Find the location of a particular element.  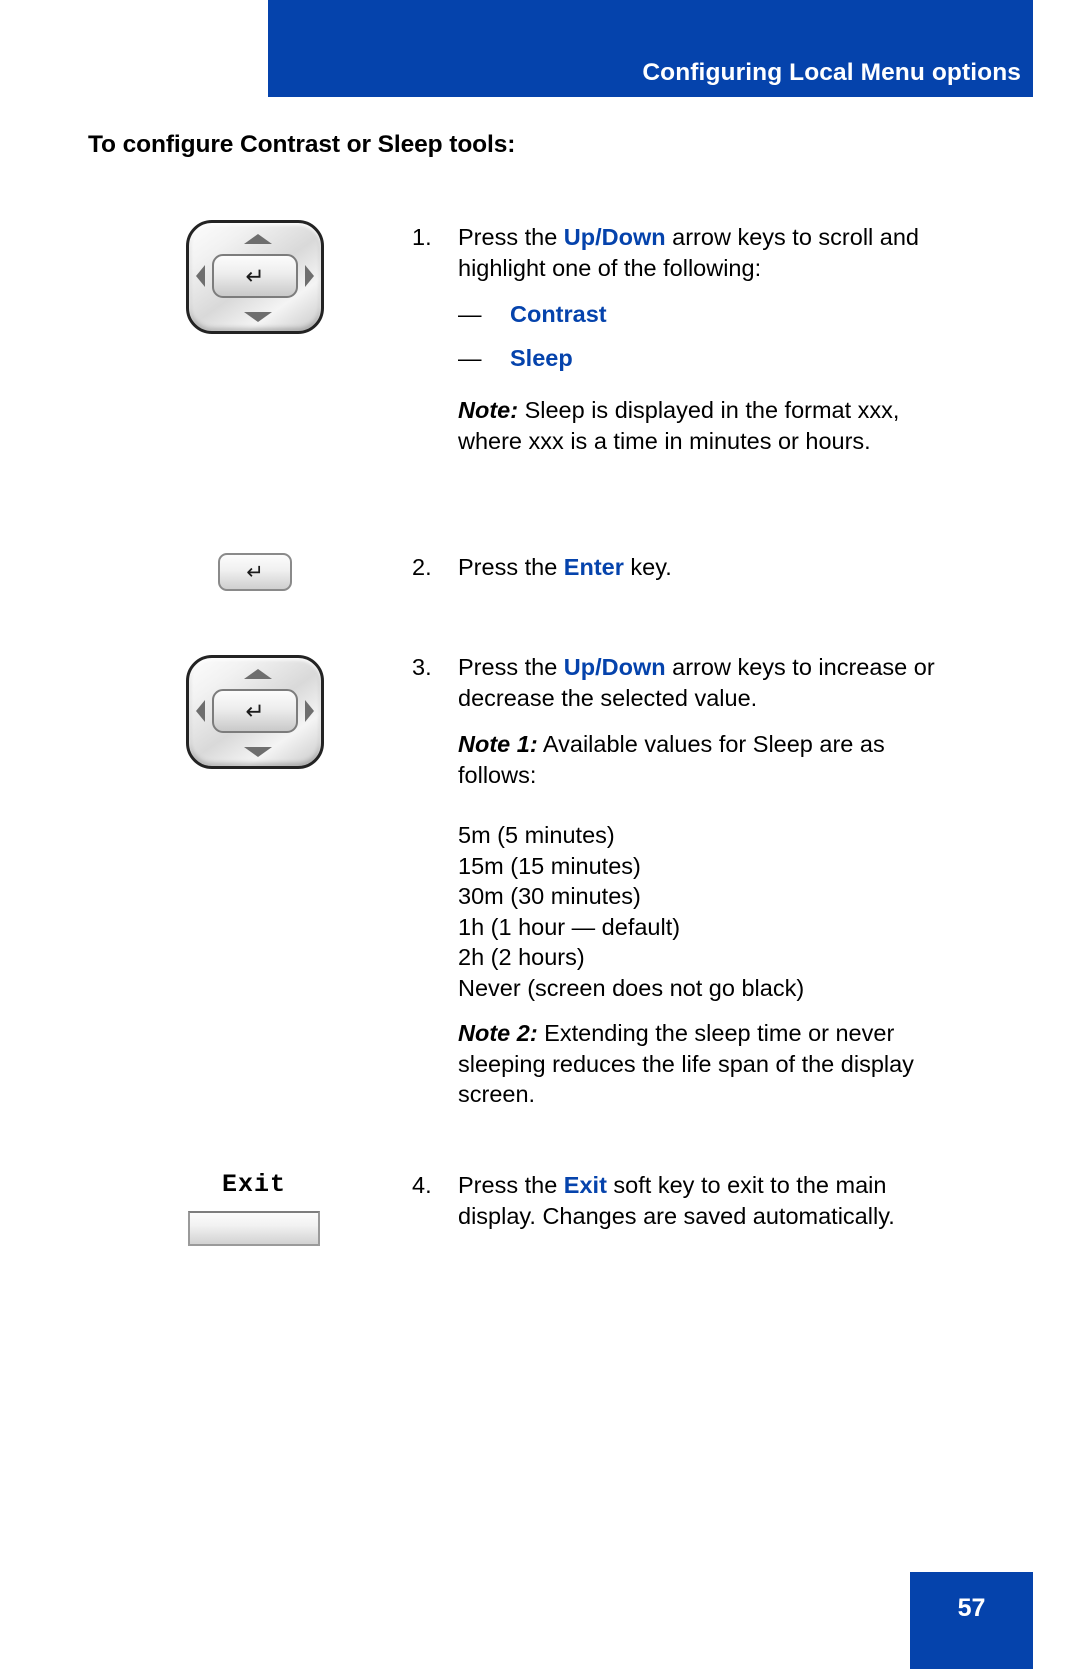

step-2-text-before: Press the is located at coordinates (511, 567).